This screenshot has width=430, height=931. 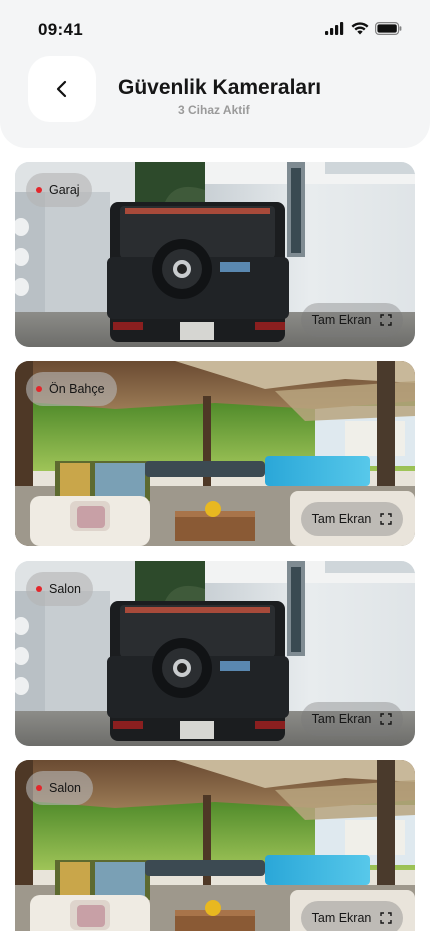 I want to click on page-title: Güvenlik Kameraları, so click(x=220, y=87).